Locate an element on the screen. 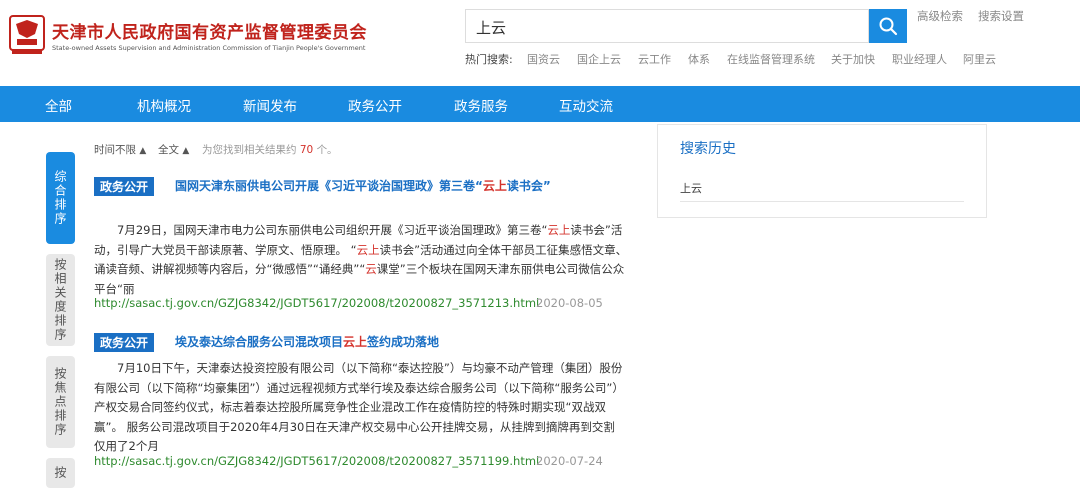 The height and width of the screenshot is (488, 1080). hot-search-item: 在线监督管理系统 is located at coordinates (771, 59).